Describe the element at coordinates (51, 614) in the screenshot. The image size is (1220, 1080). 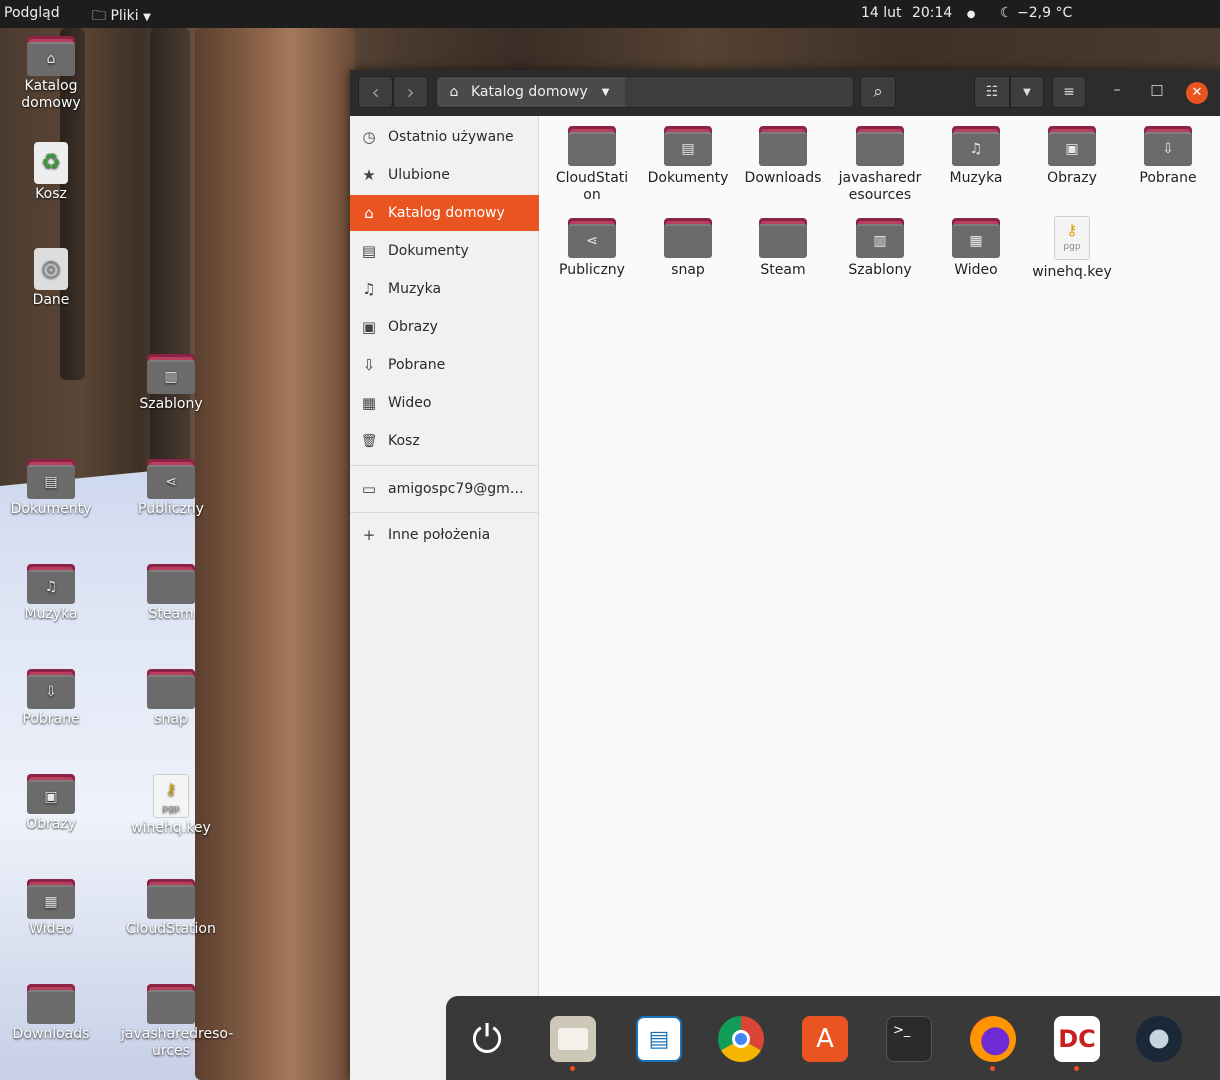
I see `desktop-icon-label: Muzyka` at that location.